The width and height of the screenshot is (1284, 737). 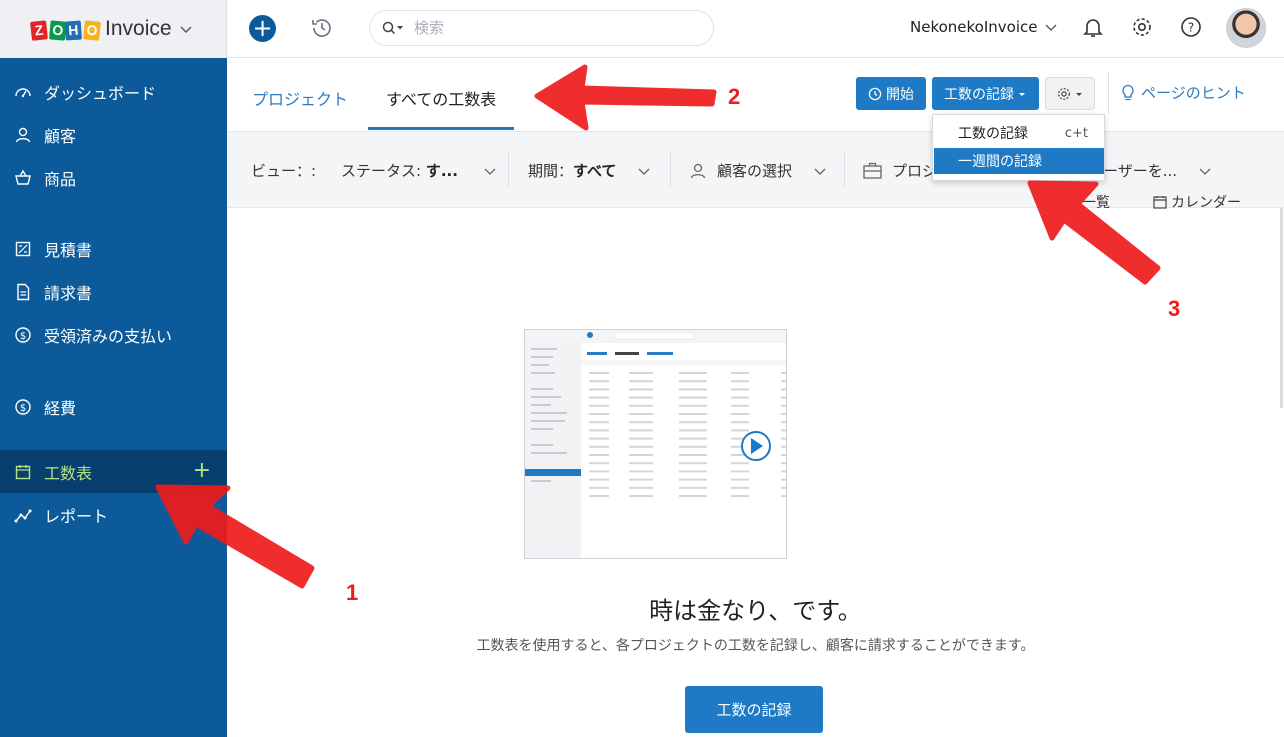 I want to click on sidebar-item-timesheet: 工数表 +, so click(x=113, y=471).